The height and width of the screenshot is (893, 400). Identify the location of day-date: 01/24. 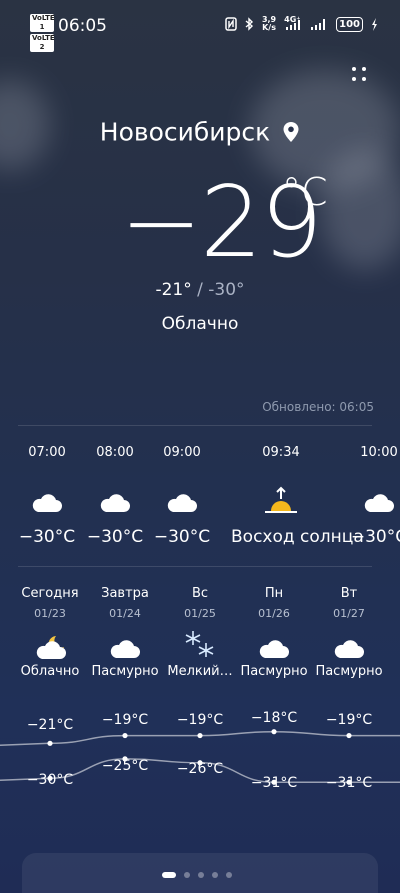
(125, 613).